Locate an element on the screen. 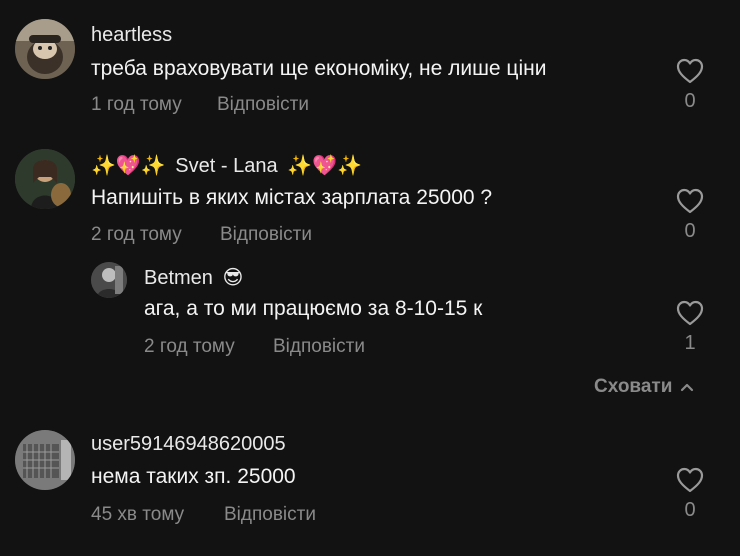  reply-timestamp: 2 год тому is located at coordinates (189, 346).